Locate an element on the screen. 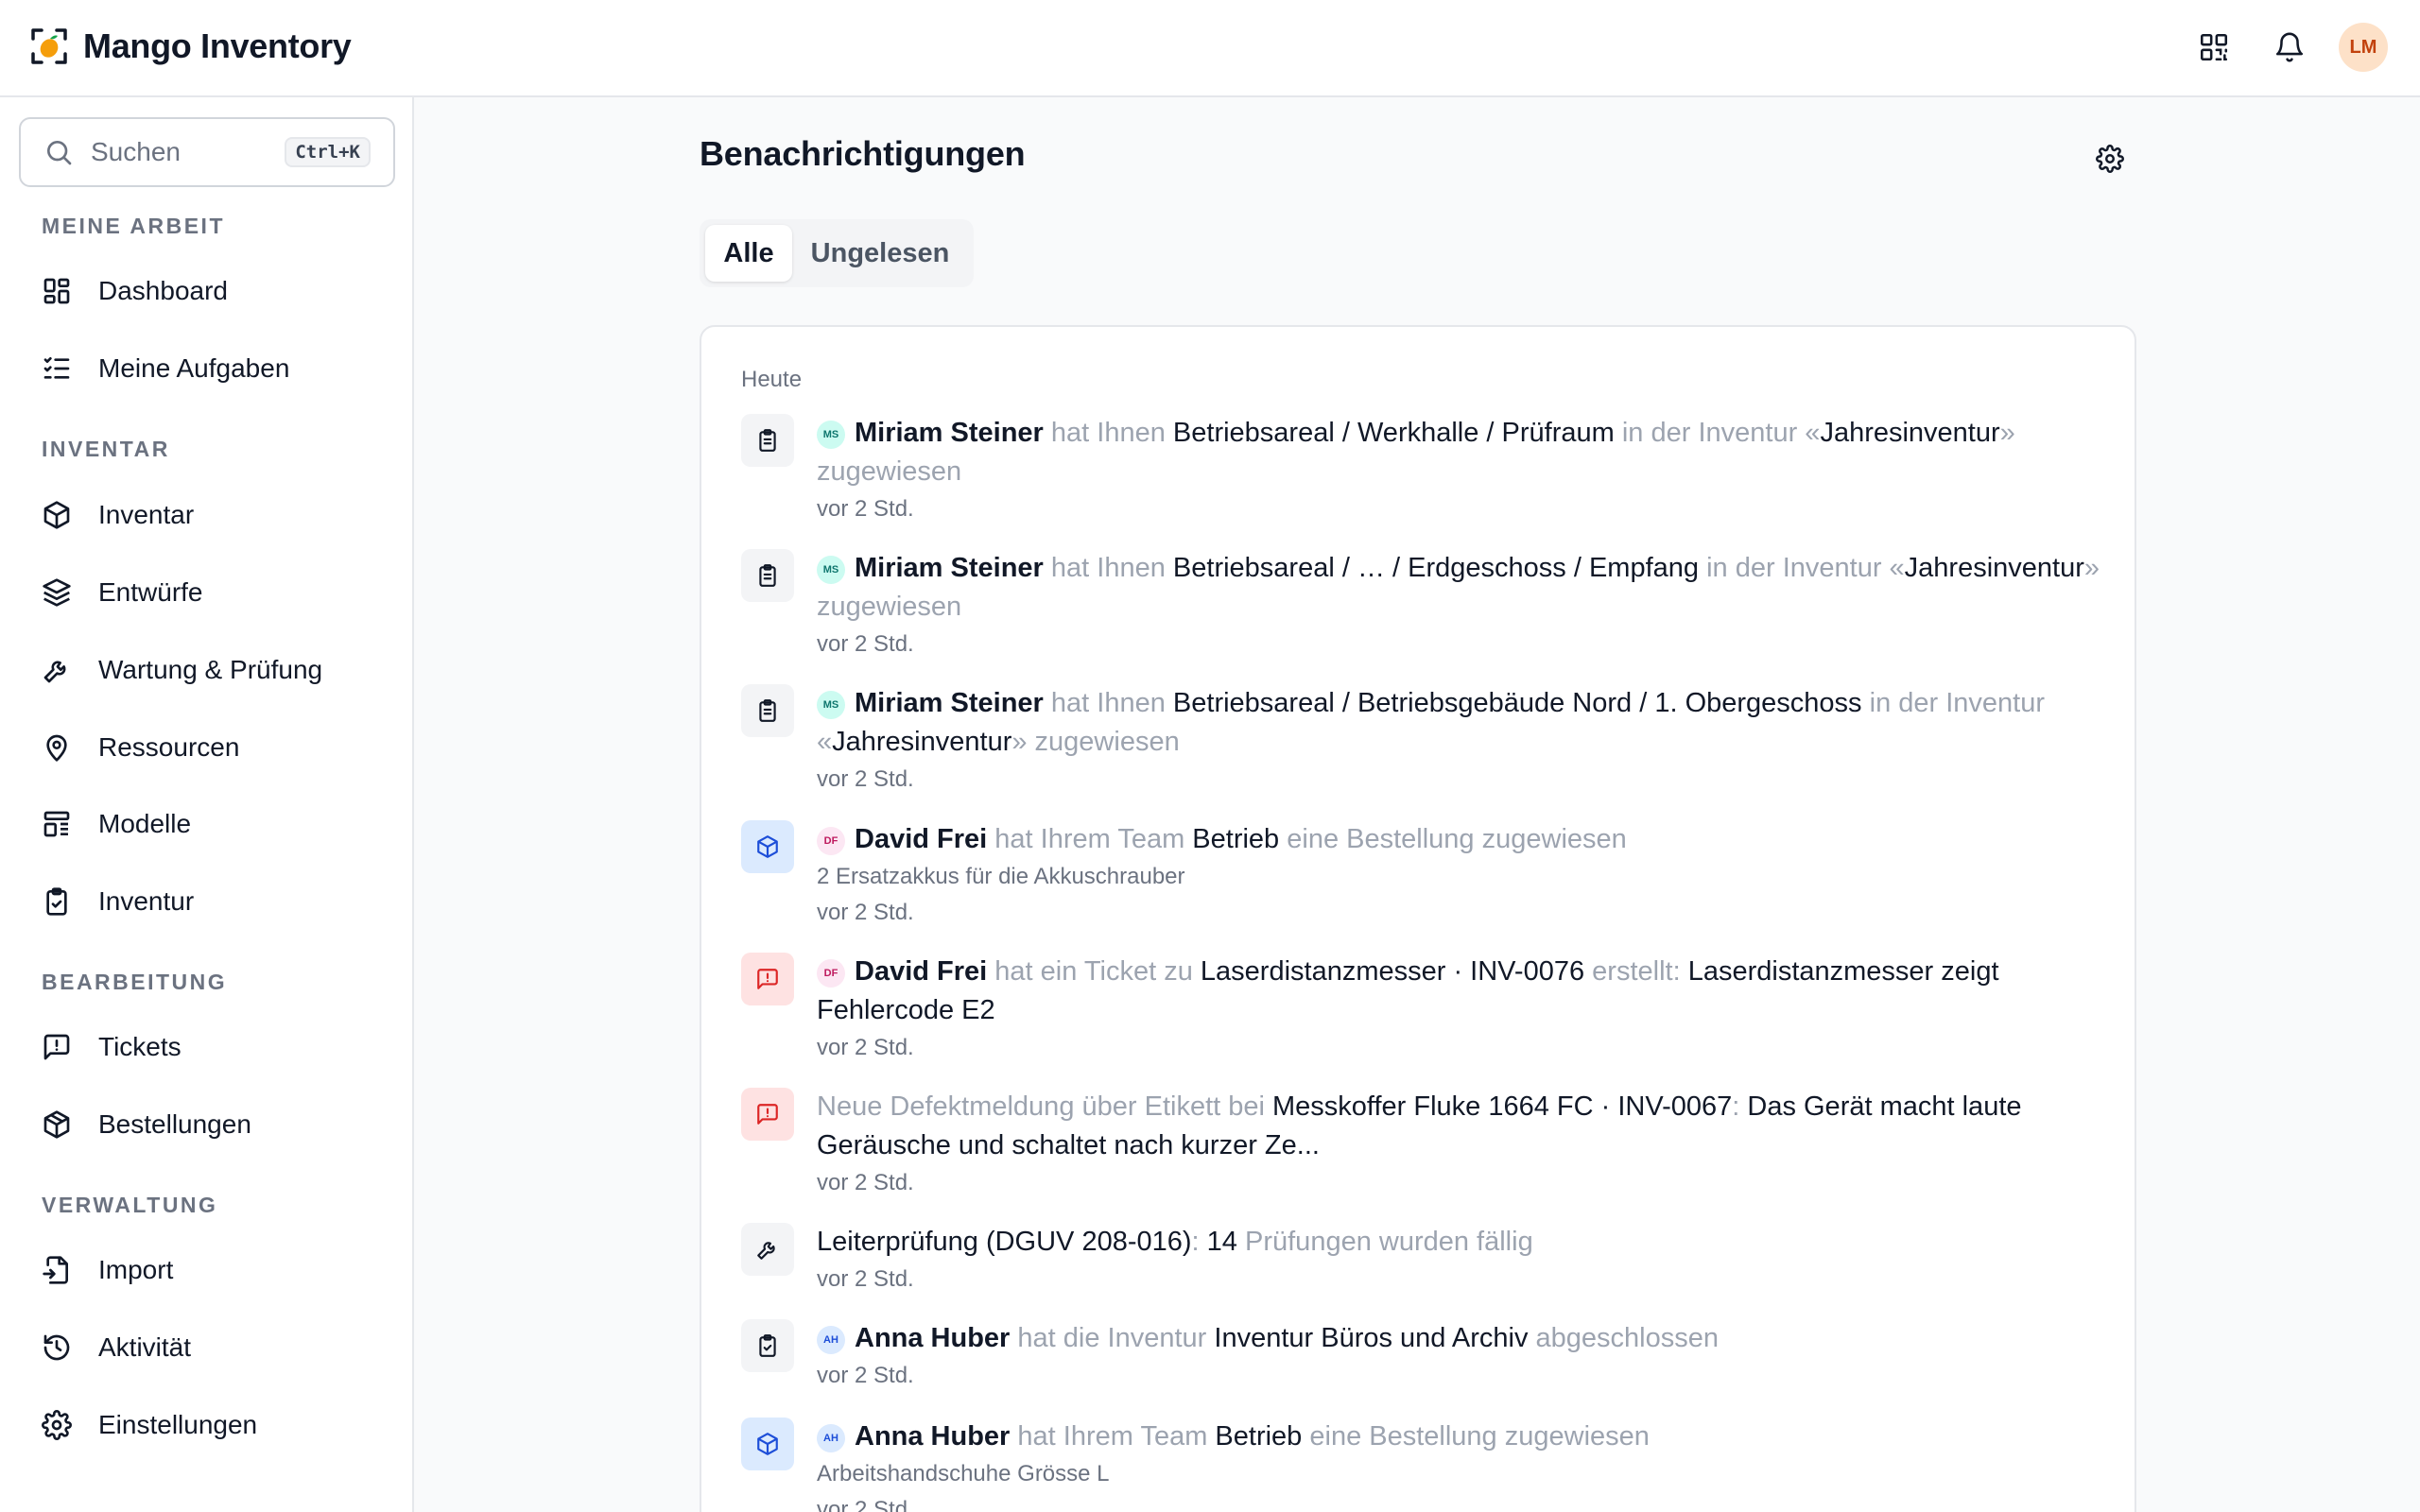  qr-code-icon is located at coordinates (2214, 47).